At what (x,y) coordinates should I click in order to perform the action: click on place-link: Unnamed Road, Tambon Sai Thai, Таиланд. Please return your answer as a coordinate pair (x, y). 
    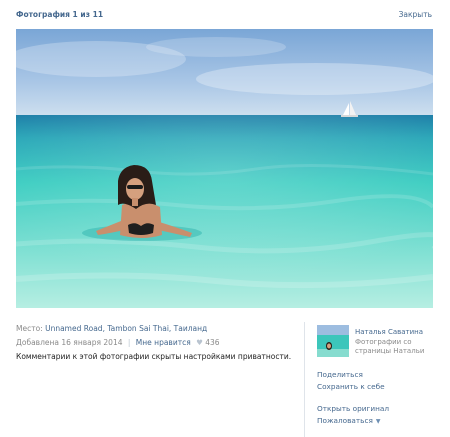
    Looking at the image, I should click on (126, 328).